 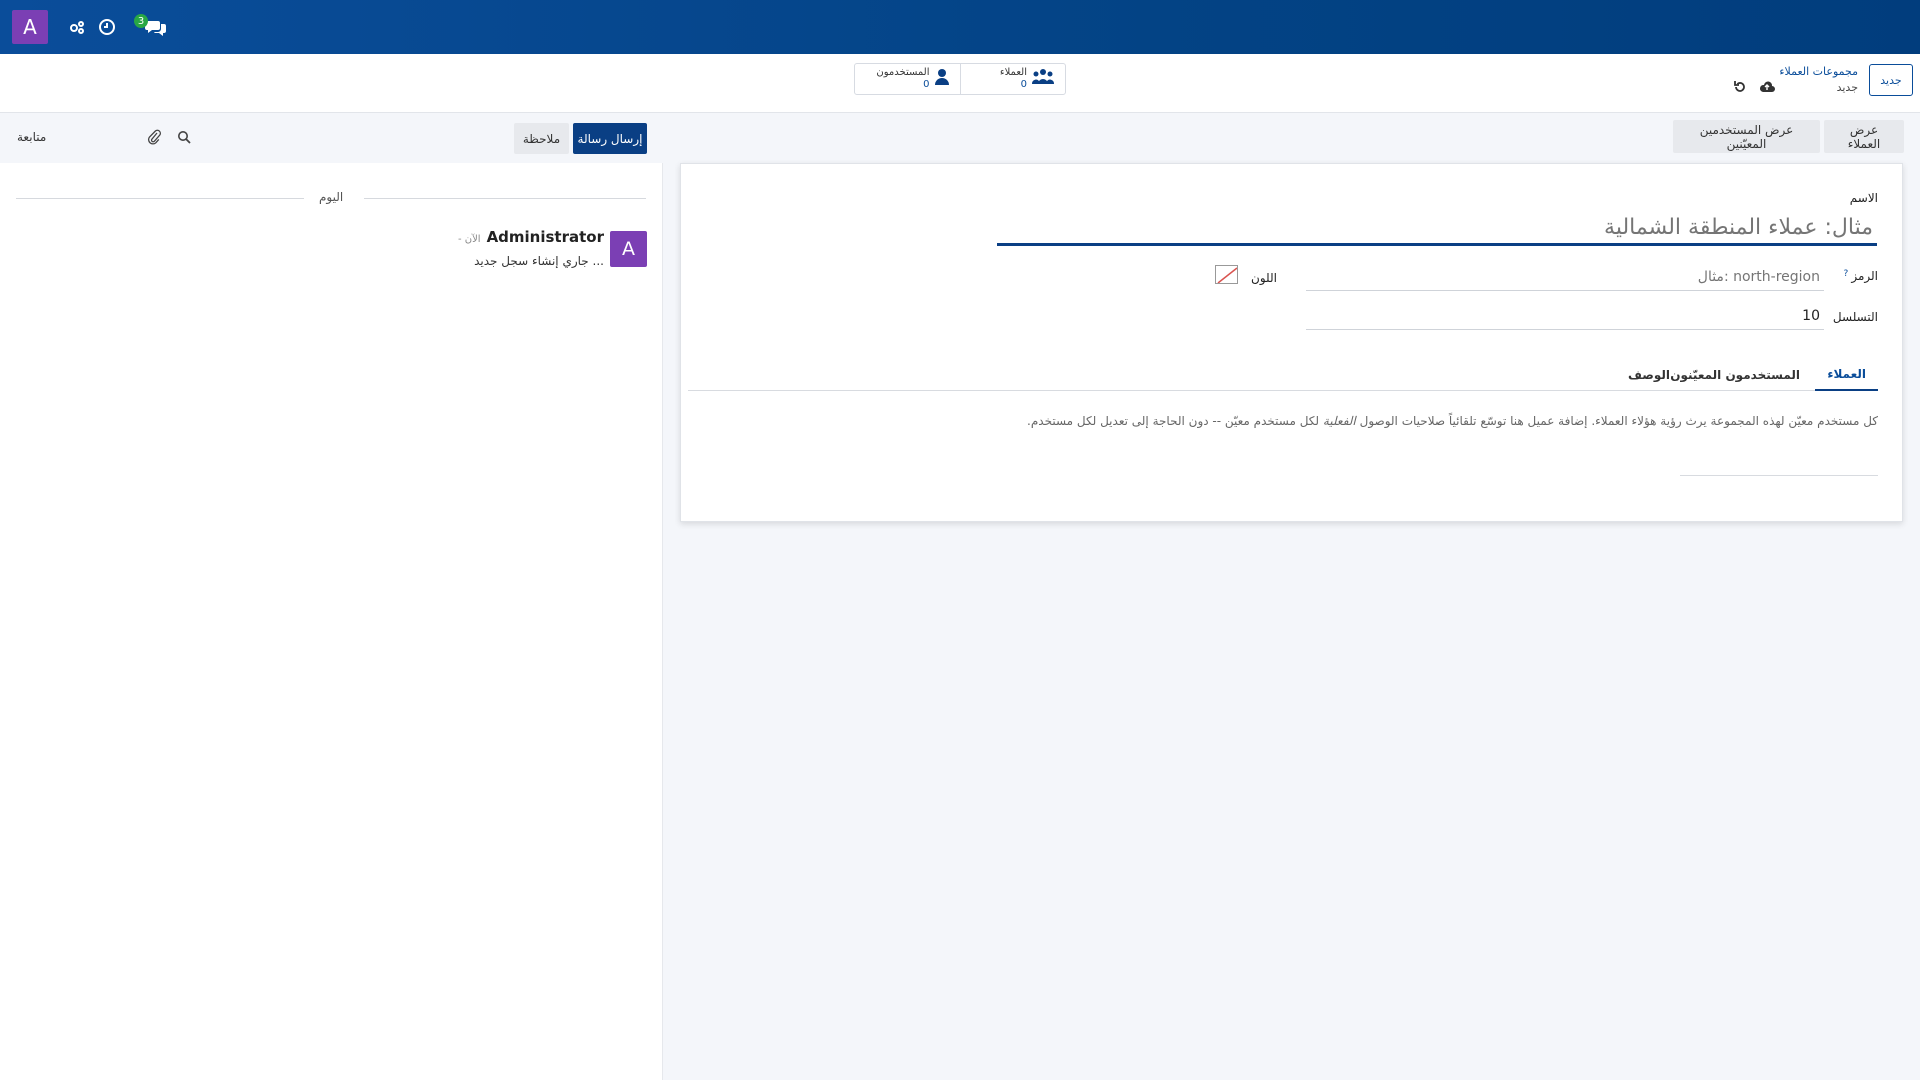 I want to click on code-label: الرمز ?, so click(x=1861, y=276).